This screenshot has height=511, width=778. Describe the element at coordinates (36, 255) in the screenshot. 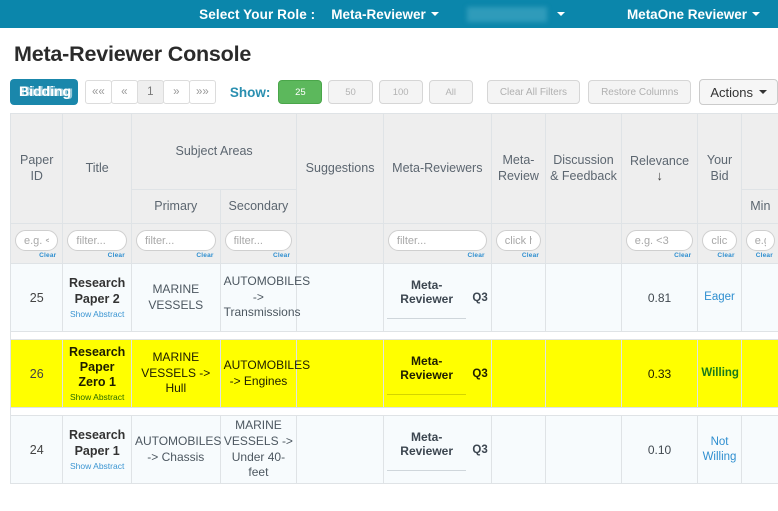

I see `filter-clear-paper-id: Clear` at that location.